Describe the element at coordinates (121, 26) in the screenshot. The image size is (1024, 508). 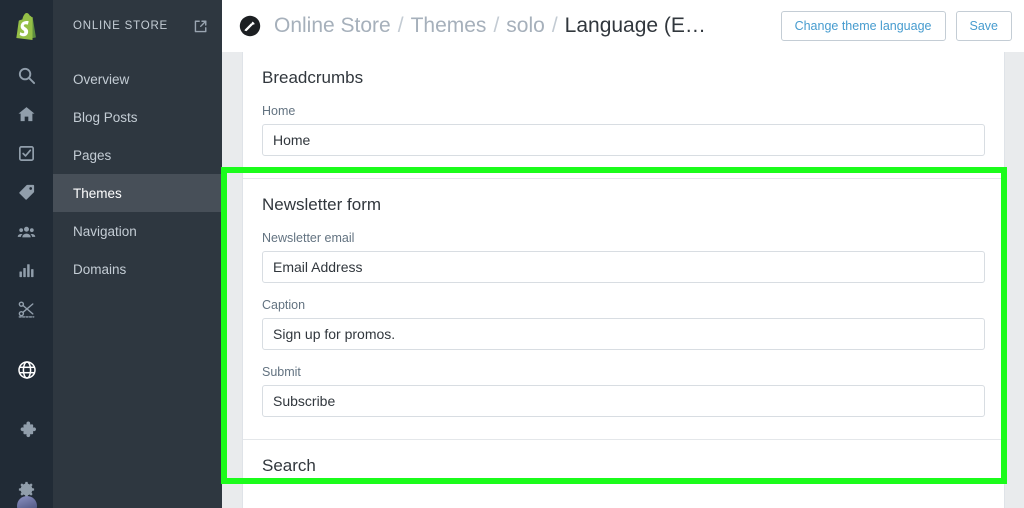
I see `subnav-title: ONLINE STORE` at that location.